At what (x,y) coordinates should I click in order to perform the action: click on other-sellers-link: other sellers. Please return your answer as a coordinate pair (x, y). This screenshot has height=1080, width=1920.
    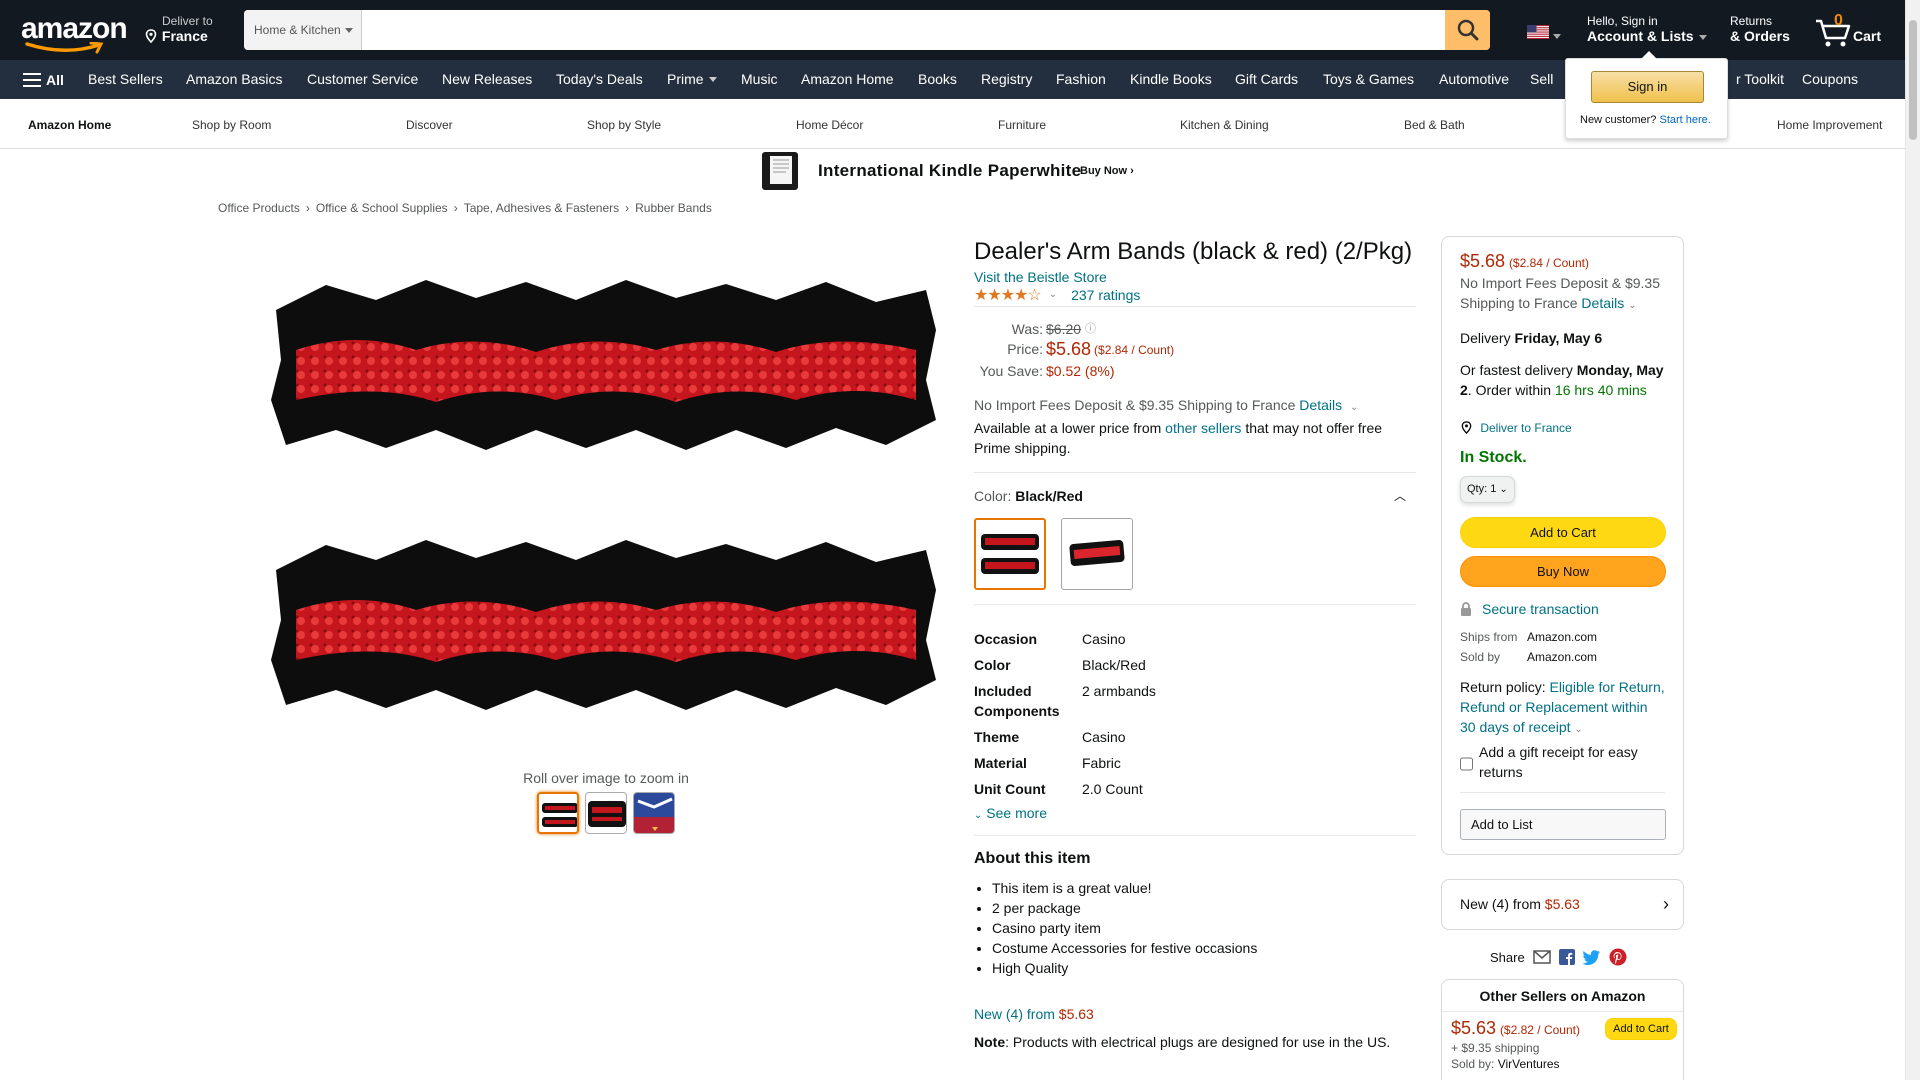
    Looking at the image, I should click on (1203, 428).